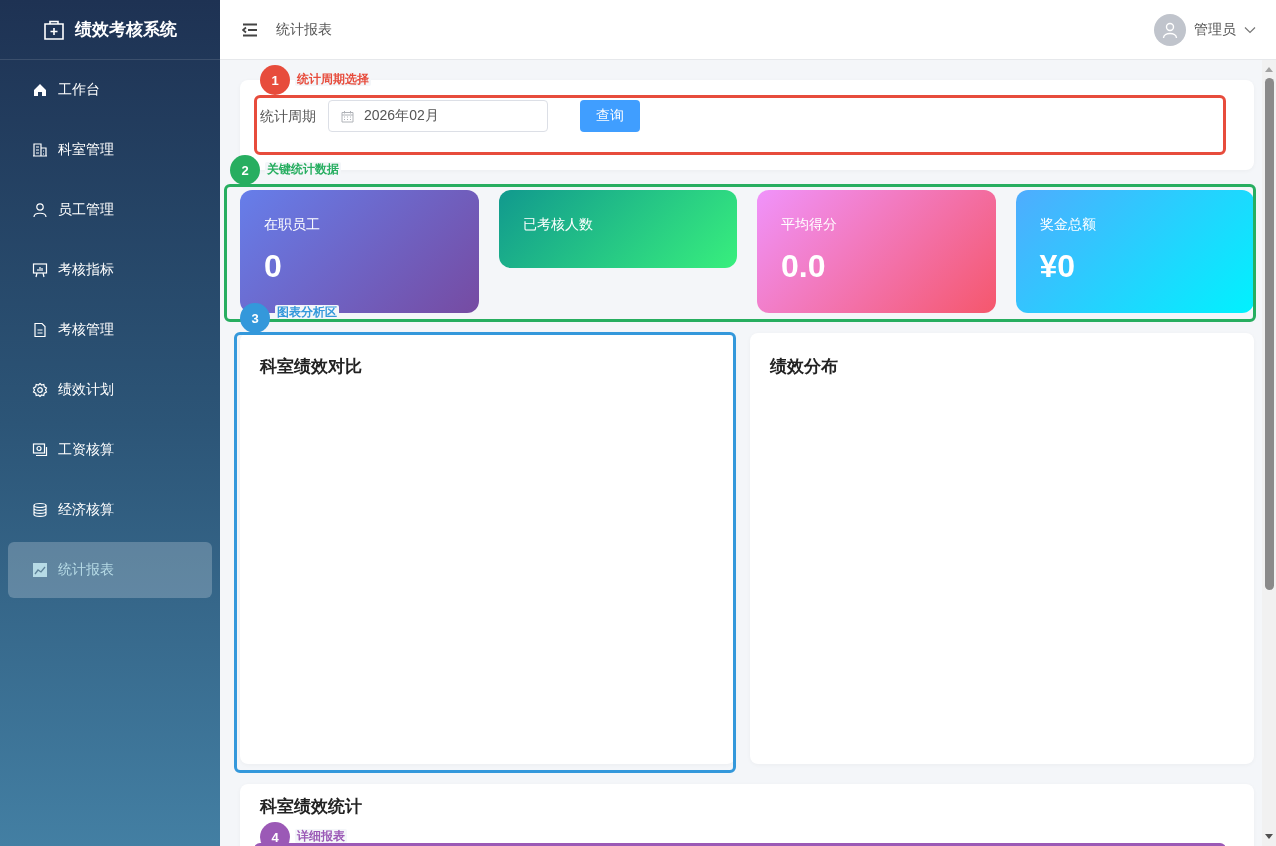 The height and width of the screenshot is (846, 1276). What do you see at coordinates (303, 169) in the screenshot?
I see `annotation-label: 关键统计数据` at bounding box center [303, 169].